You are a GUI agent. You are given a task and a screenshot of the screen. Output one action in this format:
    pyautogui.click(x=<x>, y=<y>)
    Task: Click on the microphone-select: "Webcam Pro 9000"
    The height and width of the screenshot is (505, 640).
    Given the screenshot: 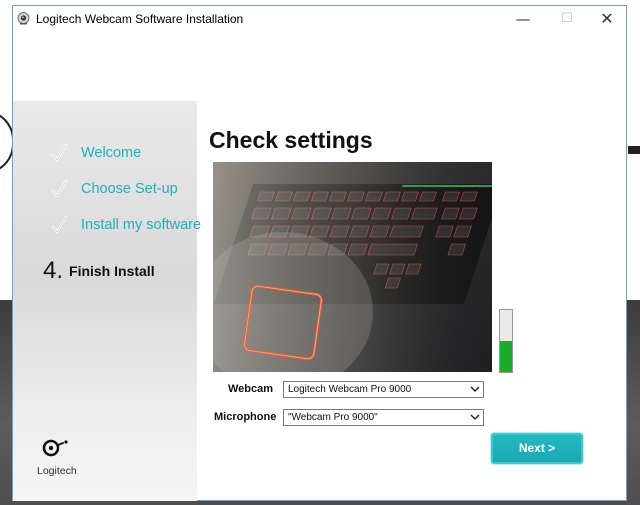 What is the action you would take?
    pyautogui.click(x=383, y=417)
    